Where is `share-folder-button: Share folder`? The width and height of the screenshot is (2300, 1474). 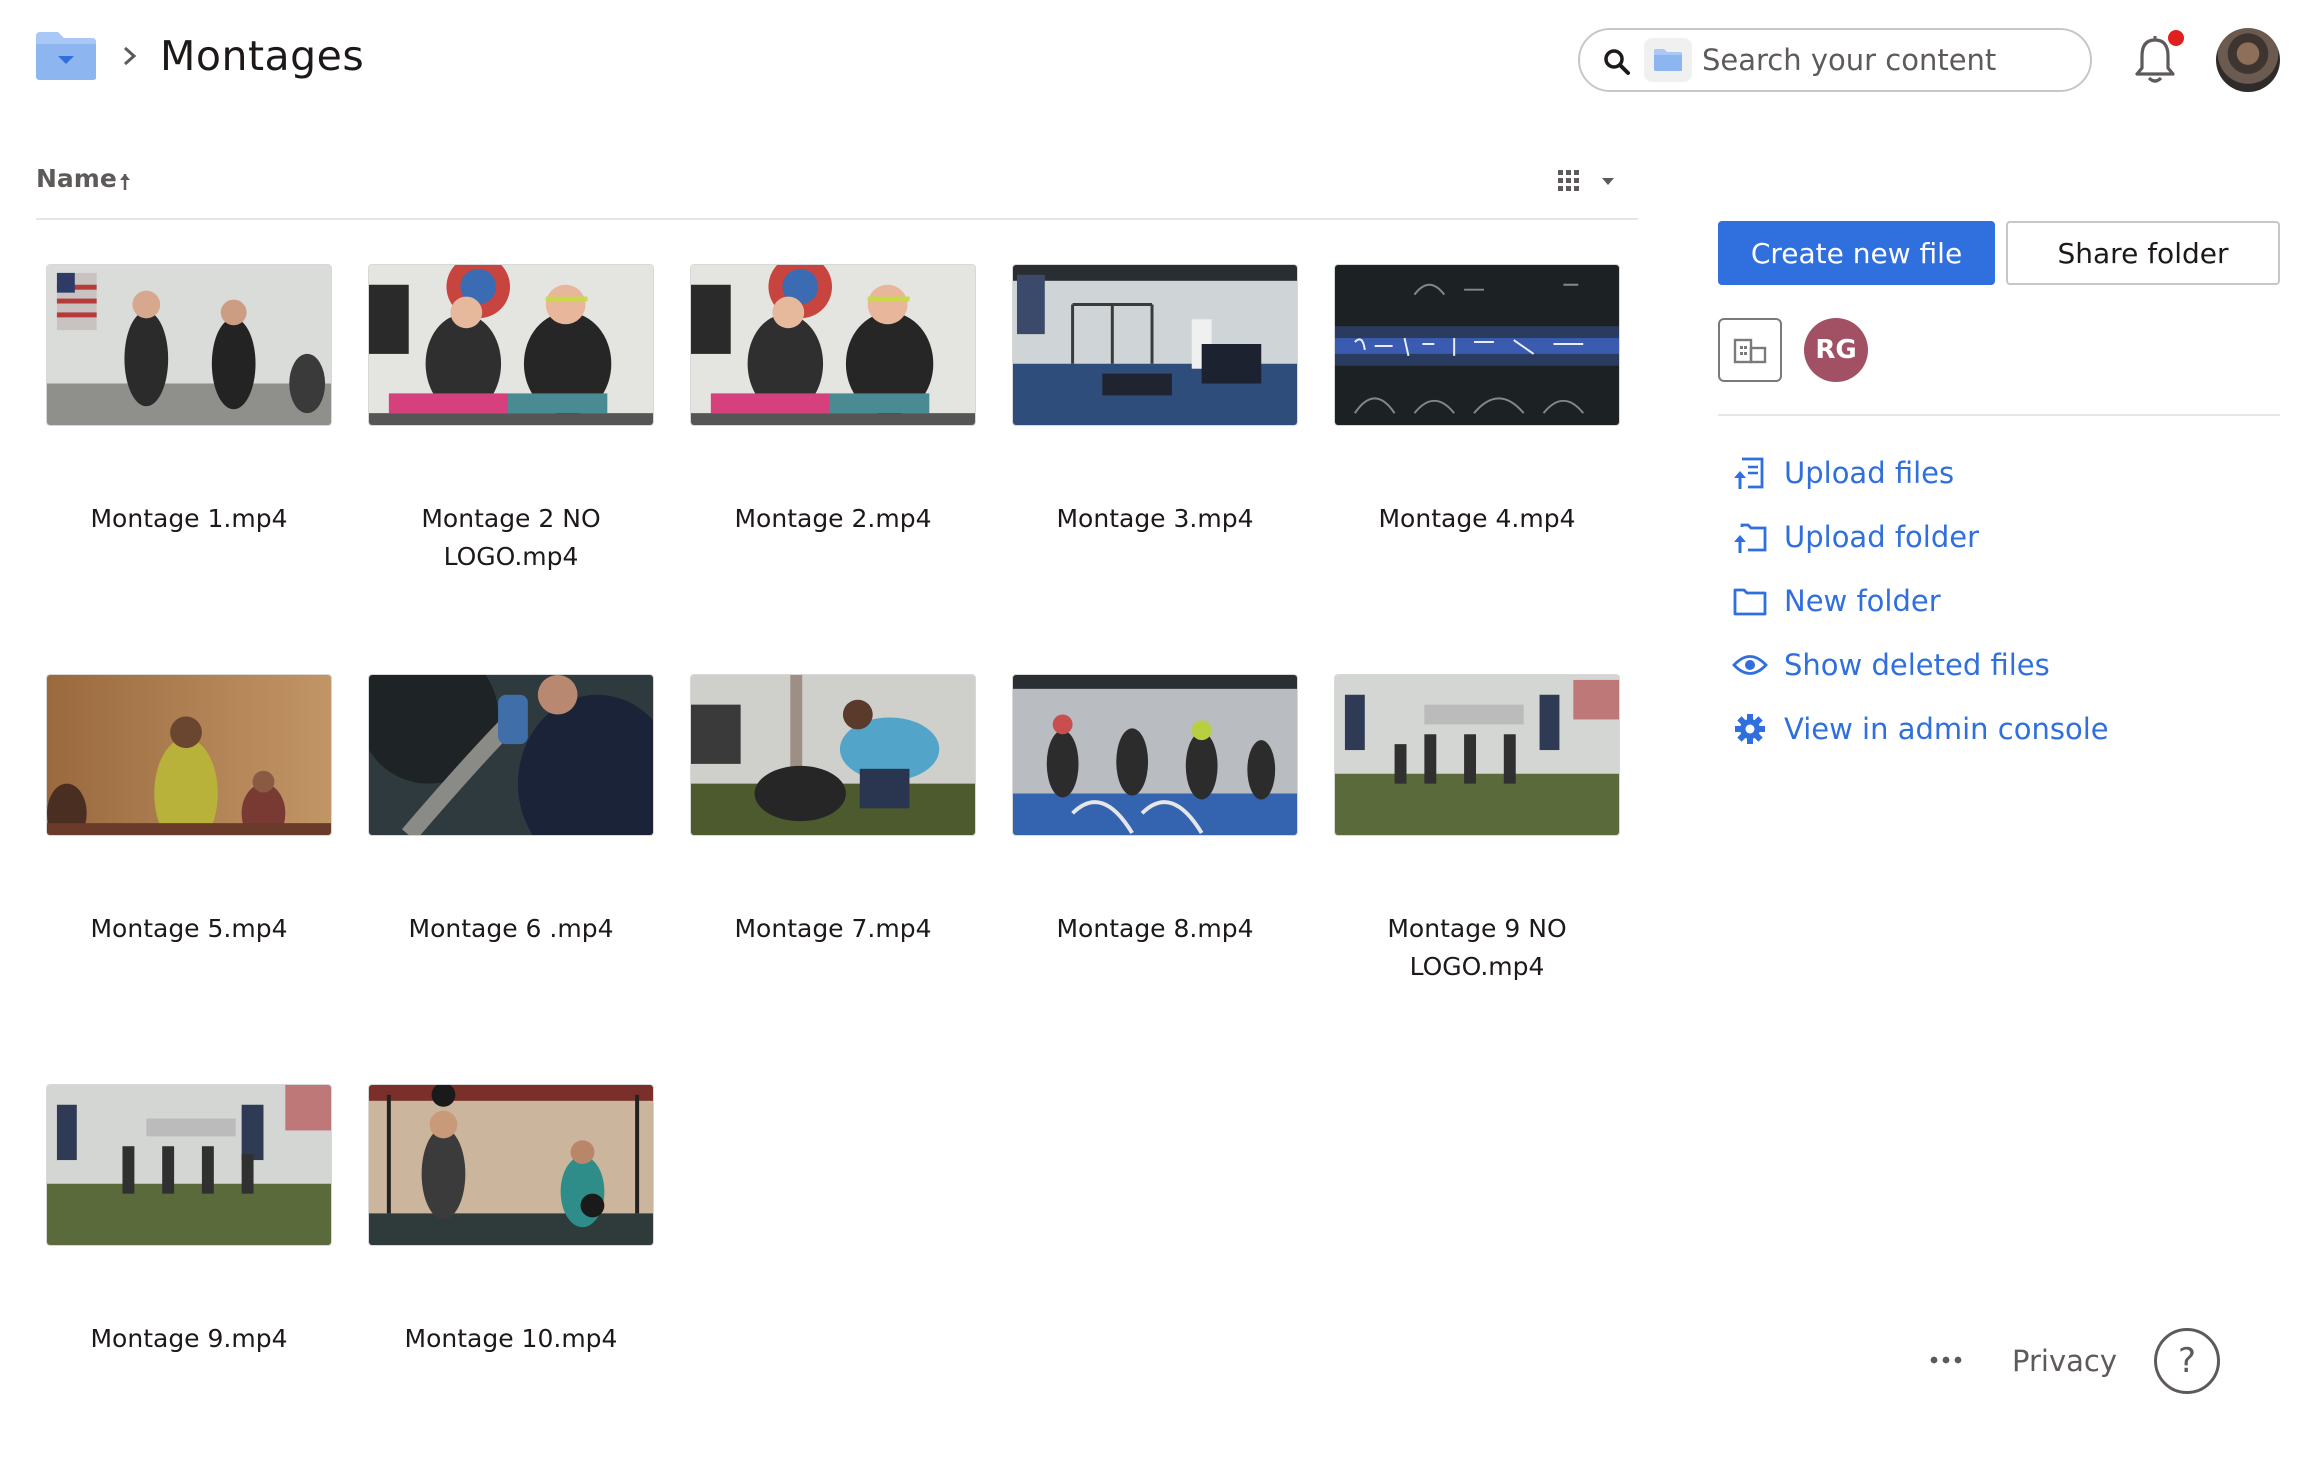
share-folder-button: Share folder is located at coordinates (2143, 253).